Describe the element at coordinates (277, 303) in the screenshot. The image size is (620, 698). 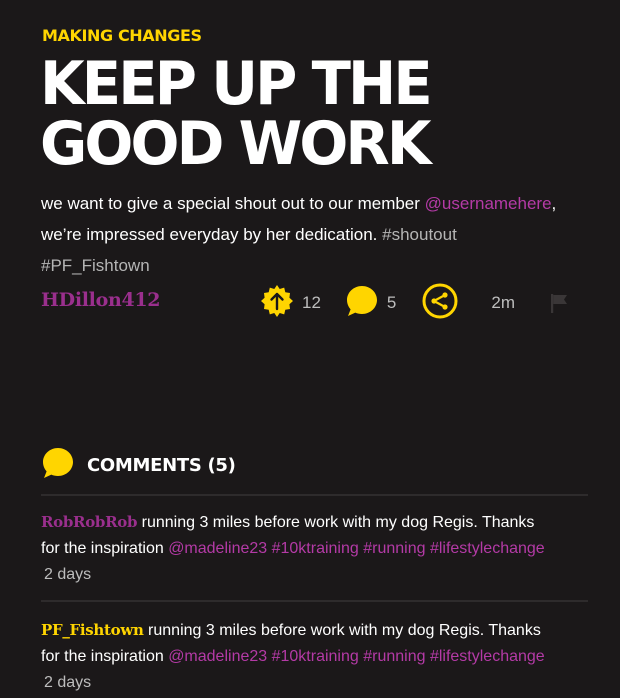
I see `upvote-badge-icon` at that location.